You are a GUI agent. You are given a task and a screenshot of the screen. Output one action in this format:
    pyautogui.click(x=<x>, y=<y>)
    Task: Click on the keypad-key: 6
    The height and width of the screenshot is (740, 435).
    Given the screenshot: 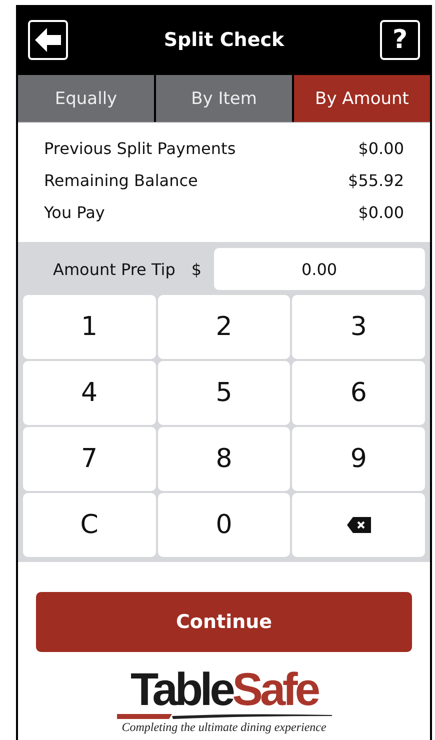 What is the action you would take?
    pyautogui.click(x=358, y=393)
    